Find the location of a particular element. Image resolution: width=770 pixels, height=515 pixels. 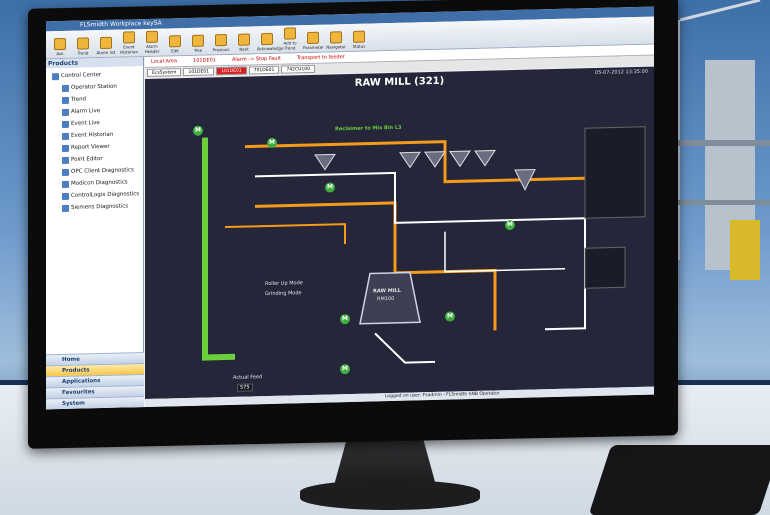

alarm-header-icon is located at coordinates (152, 36).